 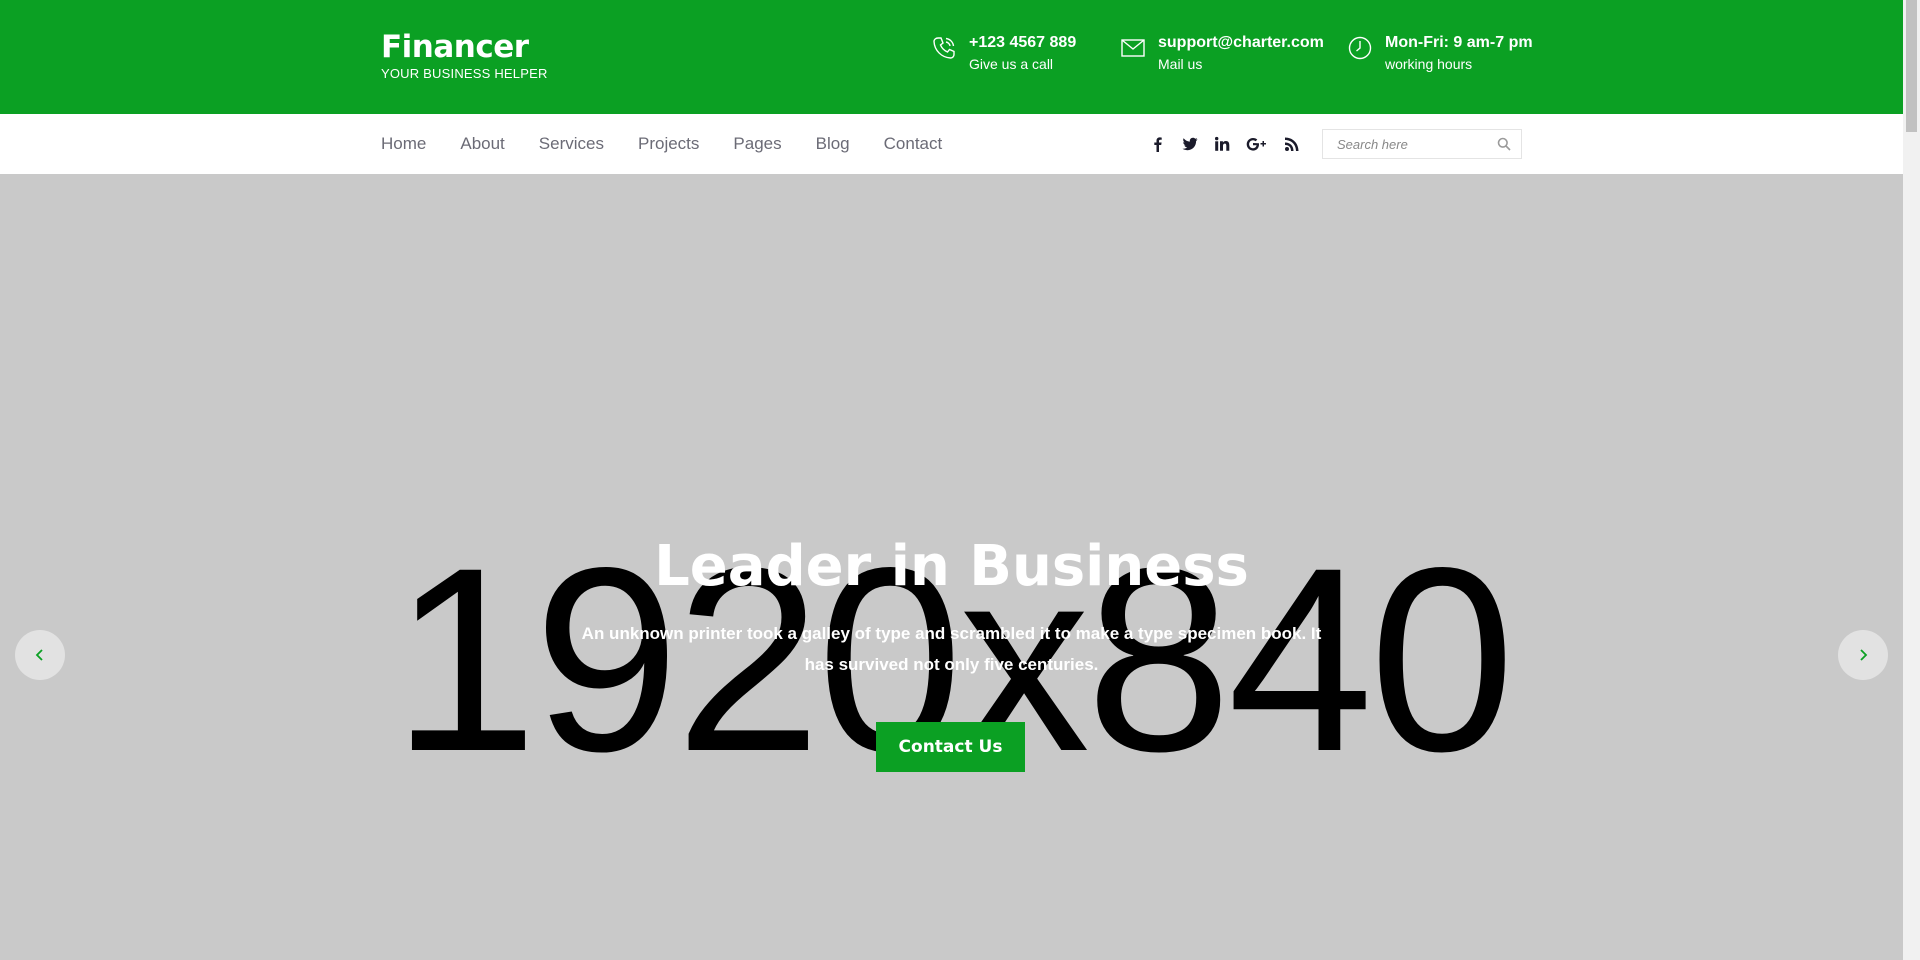 What do you see at coordinates (1429, 64) in the screenshot?
I see `working-hours-label: working hours` at bounding box center [1429, 64].